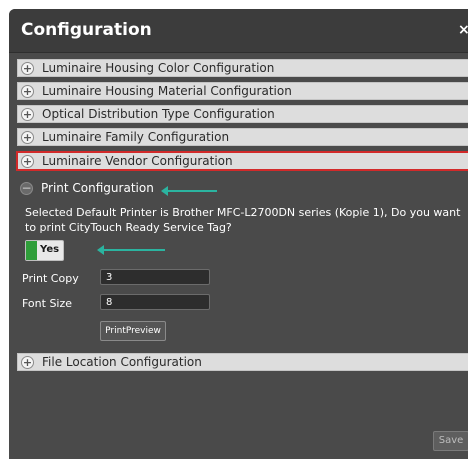  What do you see at coordinates (97, 188) in the screenshot?
I see `section-label: Print Configuration` at bounding box center [97, 188].